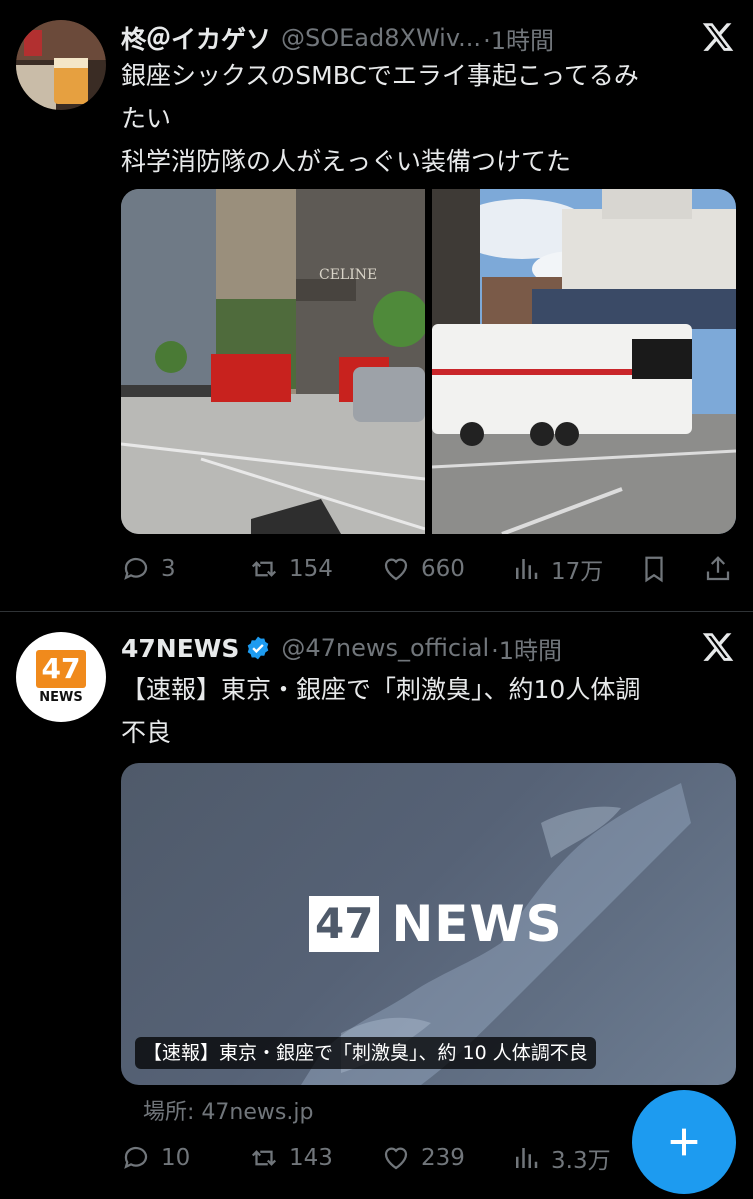 This screenshot has width=753, height=1199. What do you see at coordinates (180, 648) in the screenshot?
I see `display-name: 47NEWS` at bounding box center [180, 648].